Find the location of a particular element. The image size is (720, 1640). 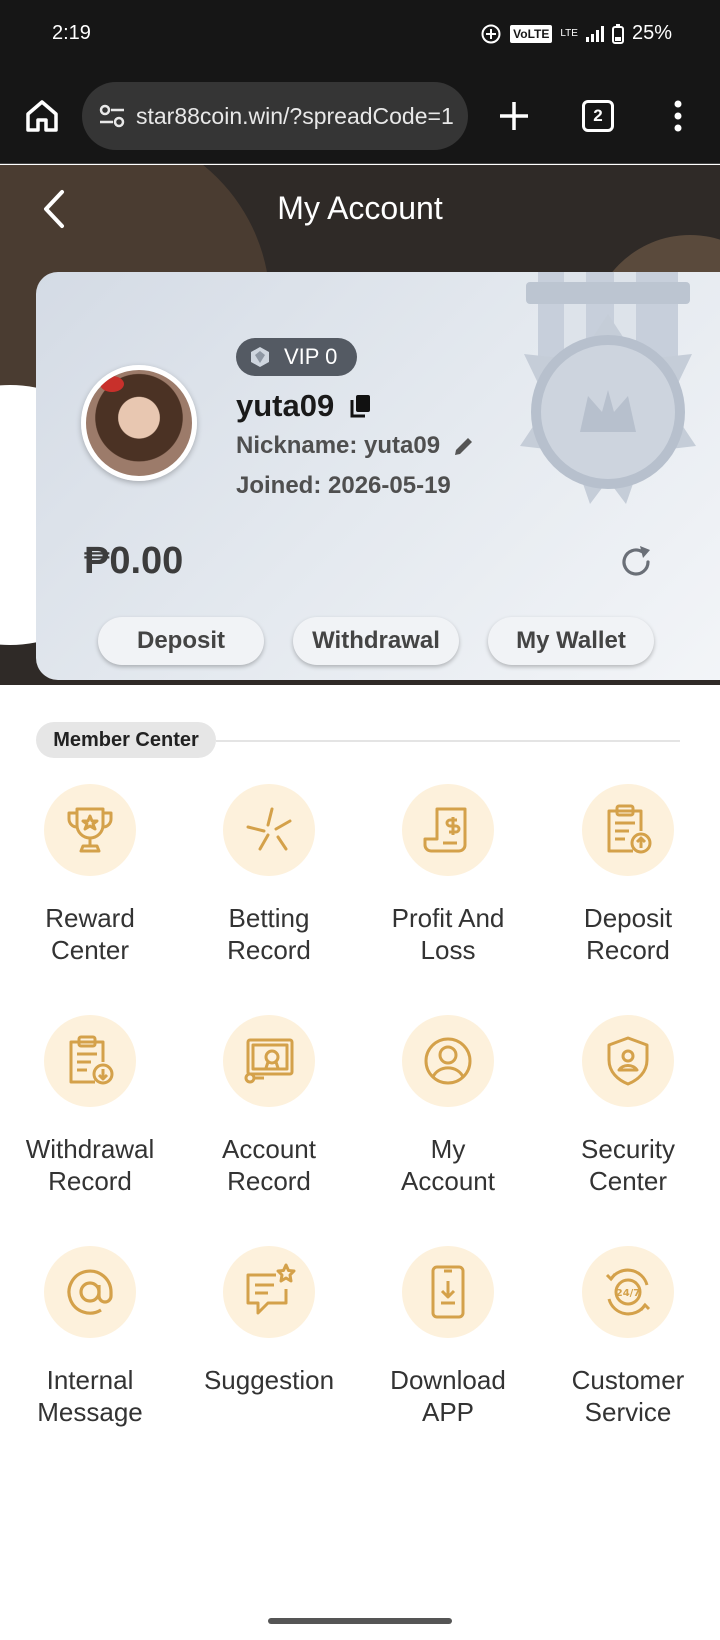

menu-item-customer-service: 24/7 Customer Service is located at coordinates (628, 1337).